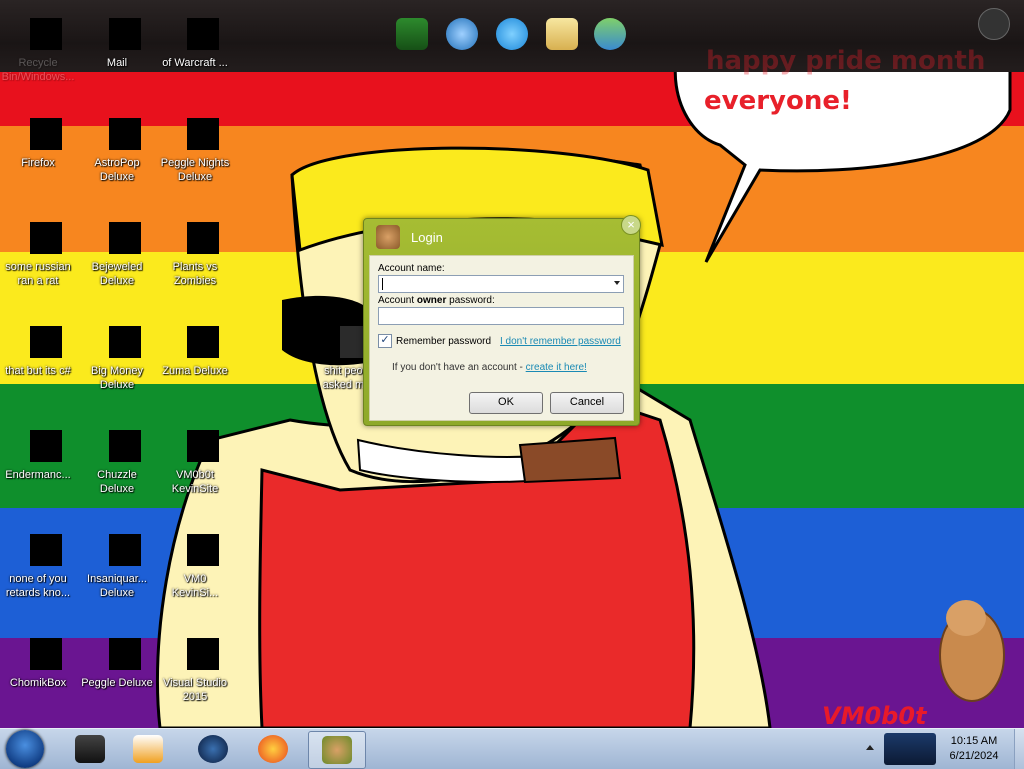 The width and height of the screenshot is (1024, 769). I want to click on desktop-icon: ChomikBox, so click(38, 659).